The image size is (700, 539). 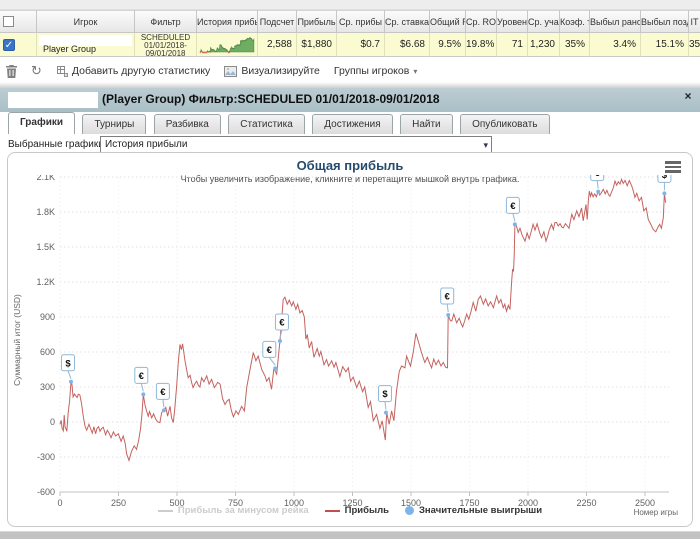 I want to click on legend-dot-swatch, so click(x=409, y=510).